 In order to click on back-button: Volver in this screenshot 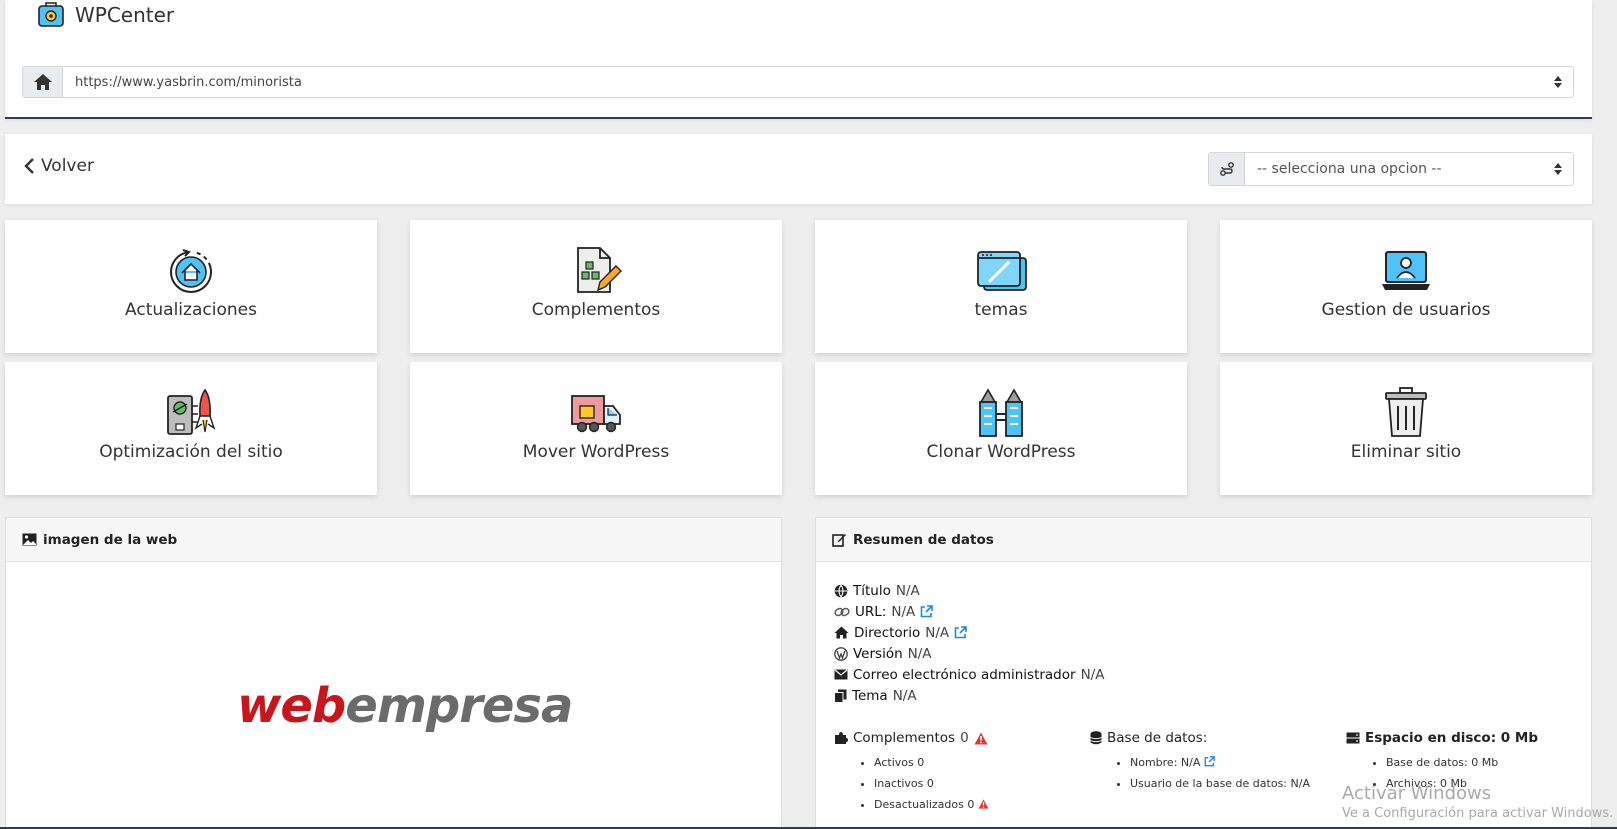, I will do `click(58, 166)`.